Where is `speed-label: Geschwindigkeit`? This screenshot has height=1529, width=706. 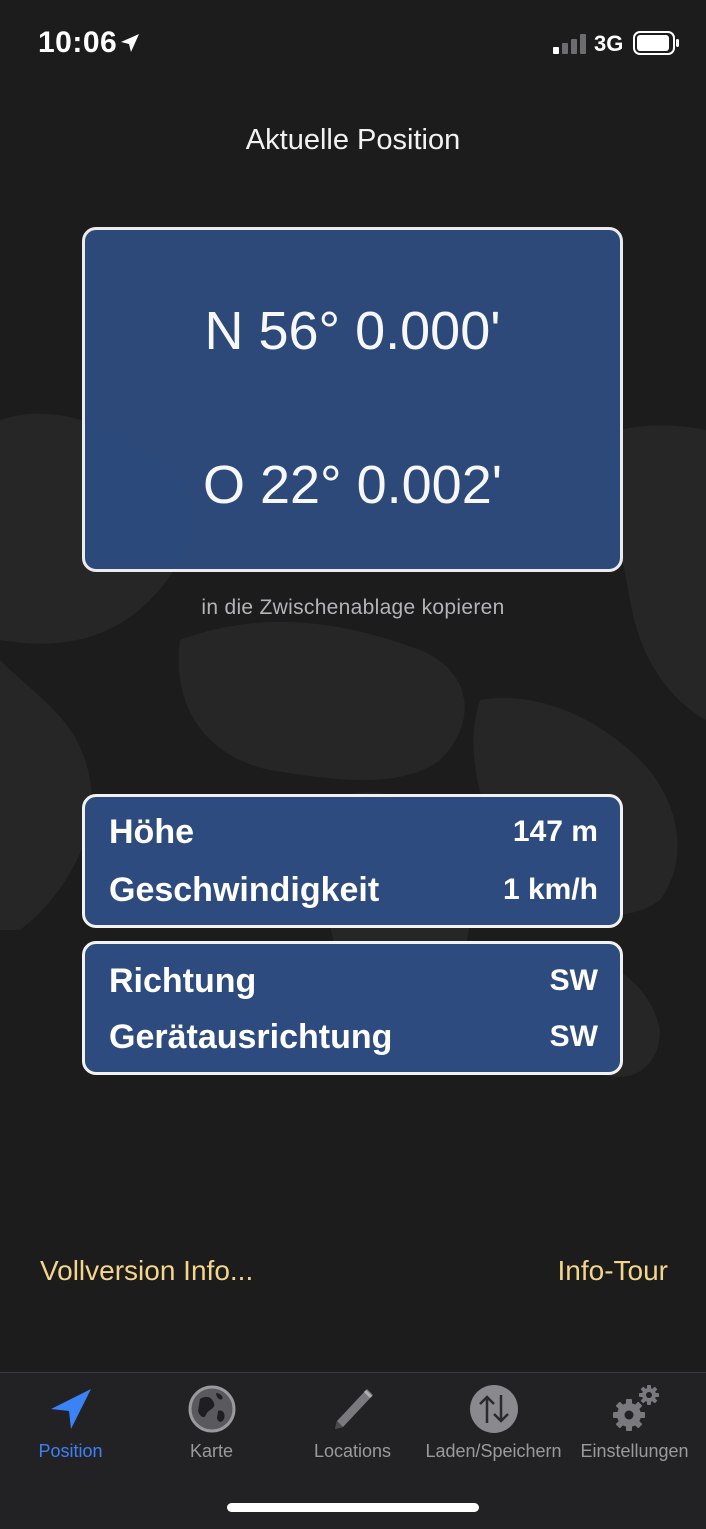 speed-label: Geschwindigkeit is located at coordinates (244, 889).